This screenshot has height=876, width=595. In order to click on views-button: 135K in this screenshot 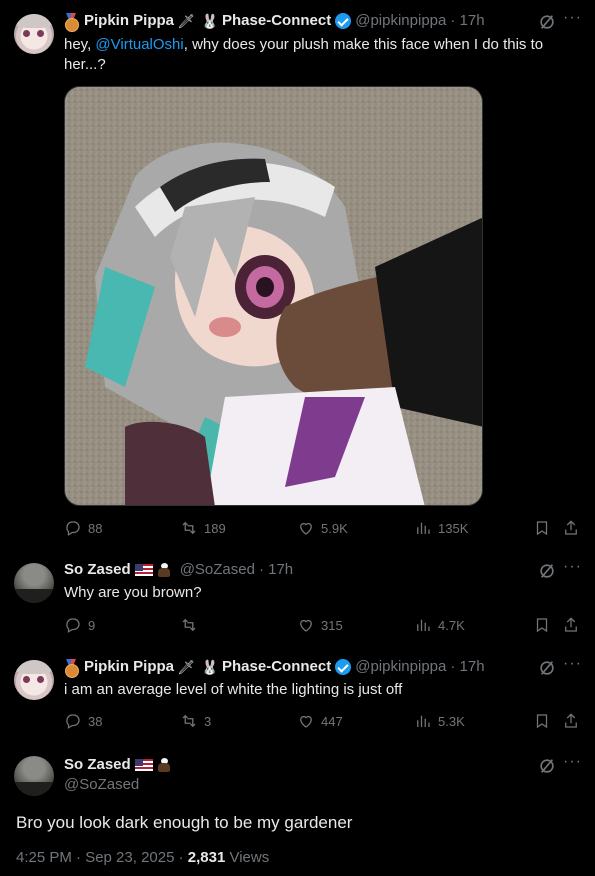, I will do `click(441, 528)`.